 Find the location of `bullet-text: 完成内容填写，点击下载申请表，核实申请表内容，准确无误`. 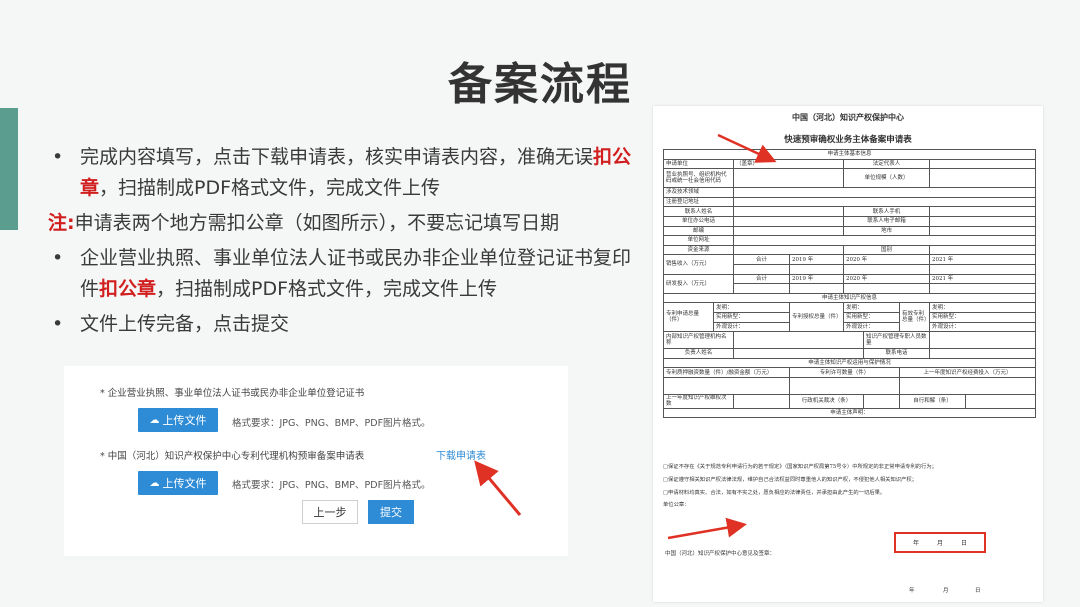

bullet-text: 完成内容填写，点击下载申请表，核实申请表内容，准确无误 is located at coordinates (337, 157).